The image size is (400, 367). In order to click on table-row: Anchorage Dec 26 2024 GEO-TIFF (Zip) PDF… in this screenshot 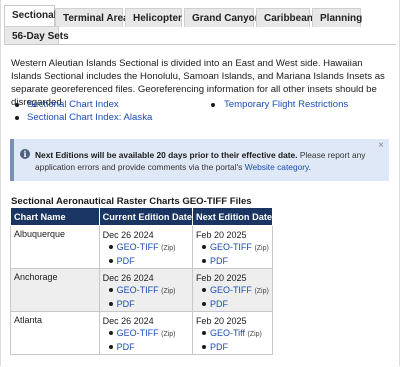, I will do `click(142, 290)`.